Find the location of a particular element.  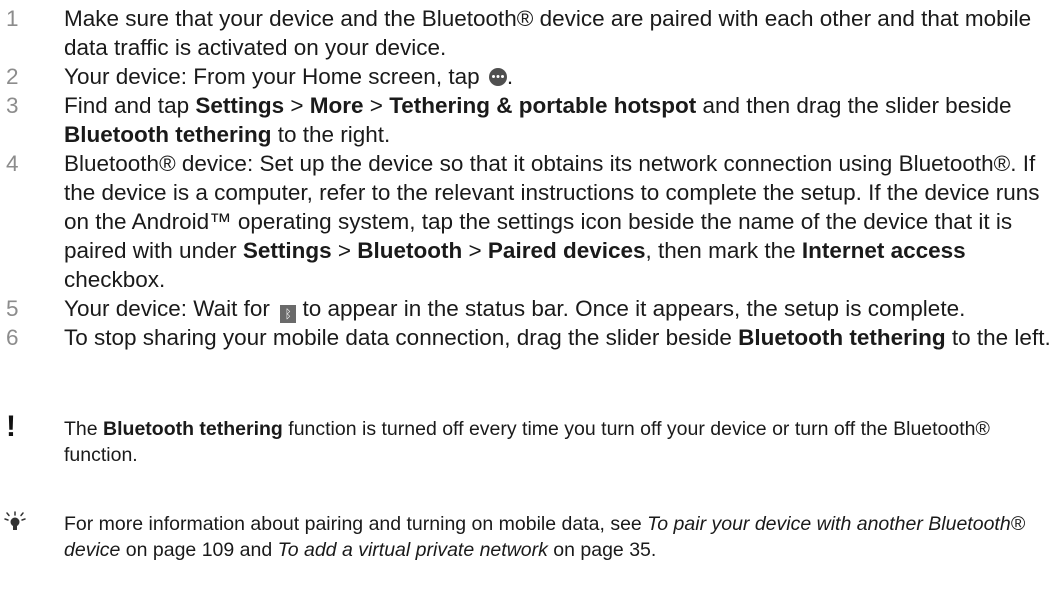

lightbulb-icon is located at coordinates (15, 520).